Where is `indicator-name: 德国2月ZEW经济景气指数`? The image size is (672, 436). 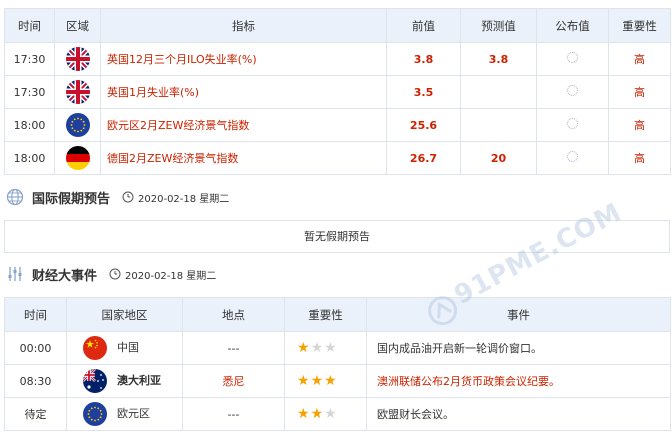 indicator-name: 德国2月ZEW经济景气指数 is located at coordinates (243, 158).